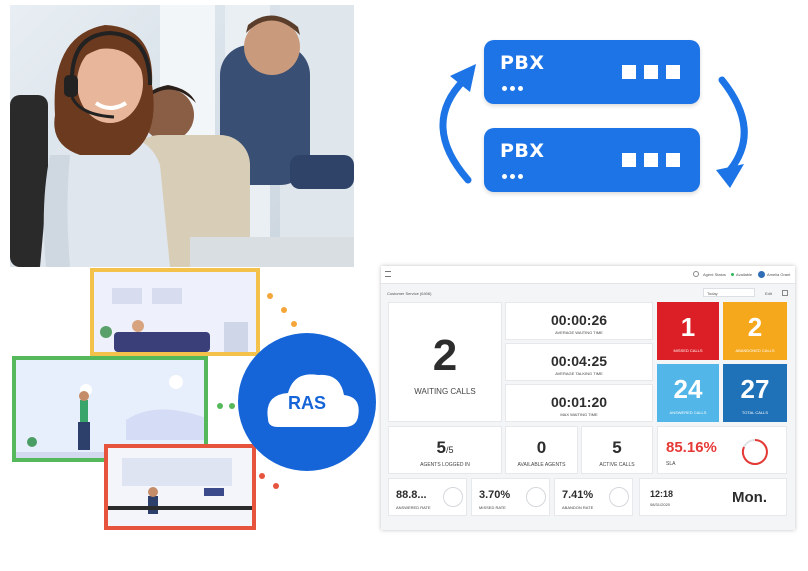 This screenshot has width=808, height=571. What do you see at coordinates (761, 274) in the screenshot?
I see `avatar` at bounding box center [761, 274].